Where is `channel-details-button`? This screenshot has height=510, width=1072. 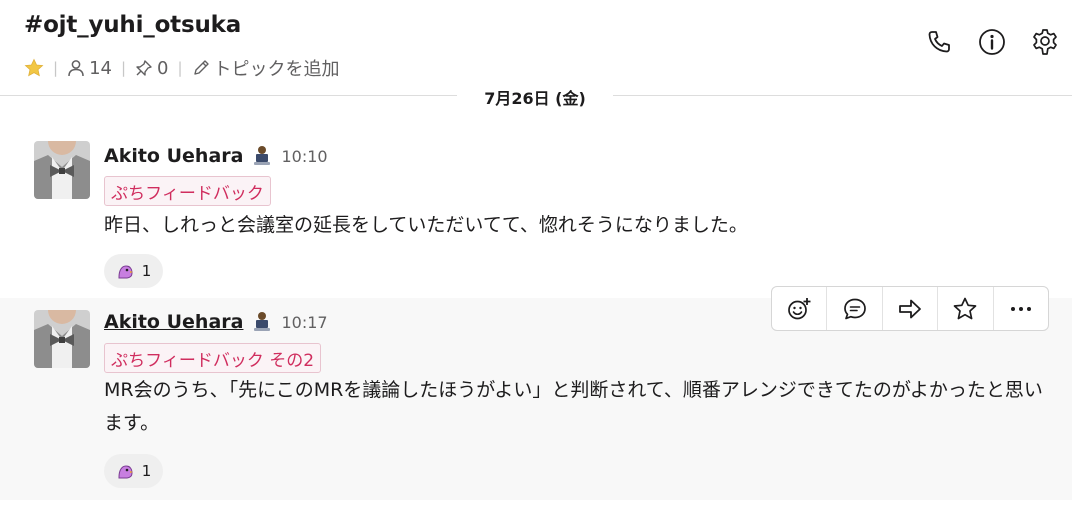 channel-details-button is located at coordinates (991, 41).